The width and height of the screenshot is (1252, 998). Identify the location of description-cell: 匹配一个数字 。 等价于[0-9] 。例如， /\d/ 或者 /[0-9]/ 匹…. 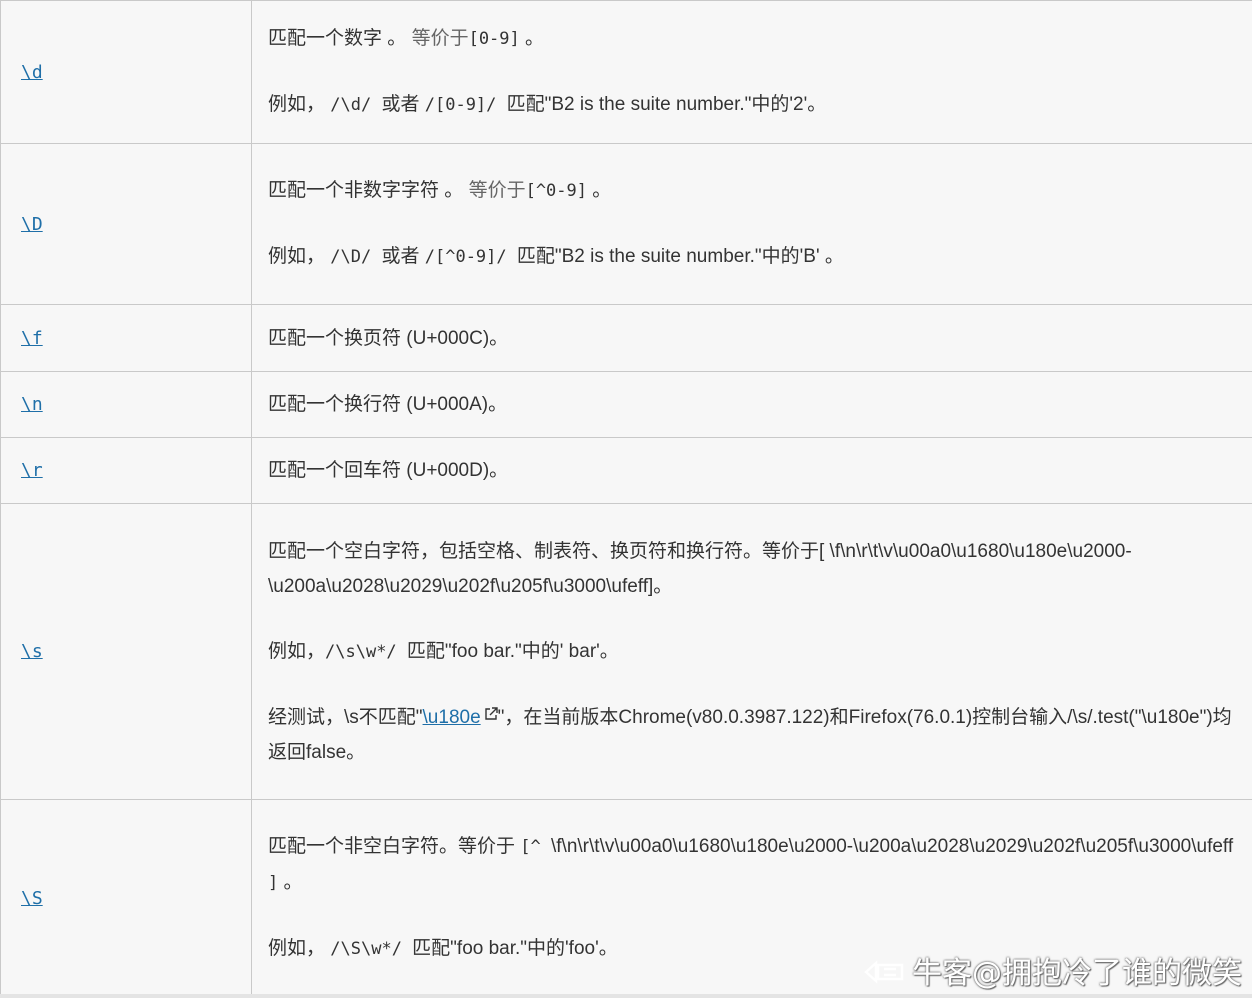
(751, 72).